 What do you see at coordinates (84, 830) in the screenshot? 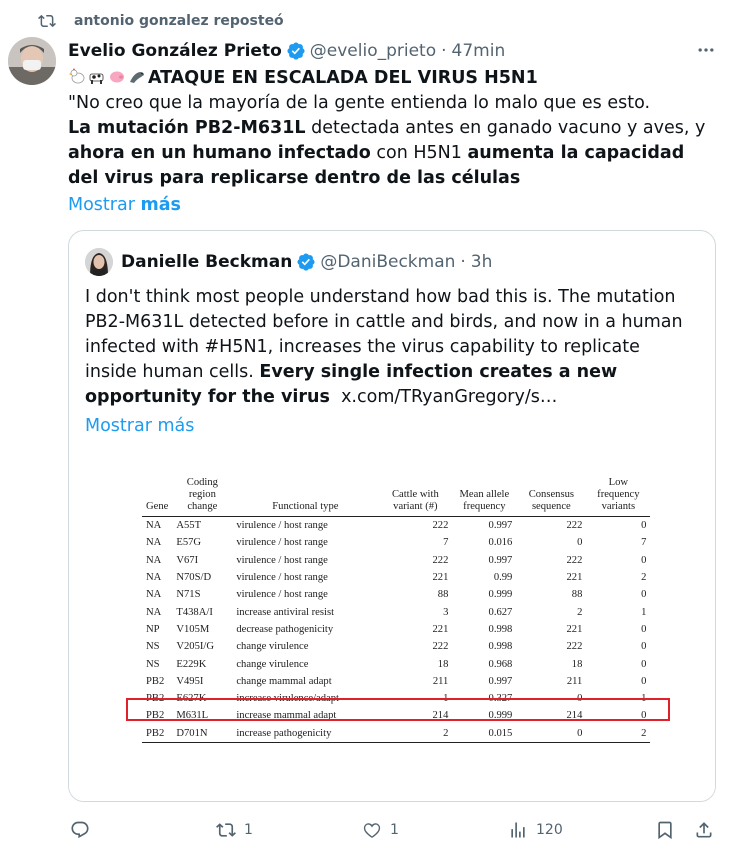
I see `reply-button` at bounding box center [84, 830].